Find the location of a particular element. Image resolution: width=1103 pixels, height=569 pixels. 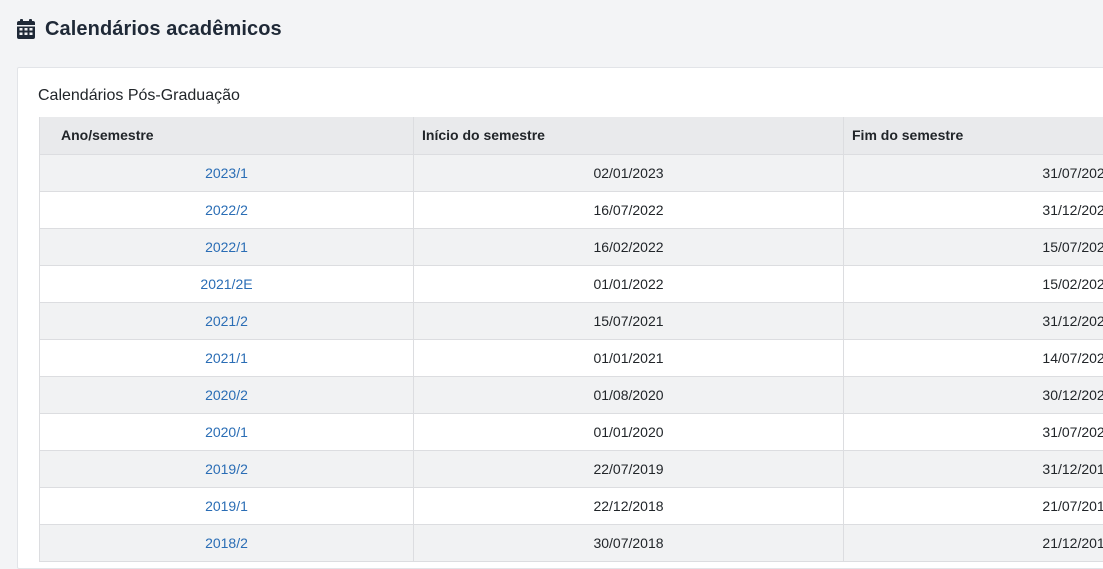

semester-cell: 2020/2 is located at coordinates (227, 394).